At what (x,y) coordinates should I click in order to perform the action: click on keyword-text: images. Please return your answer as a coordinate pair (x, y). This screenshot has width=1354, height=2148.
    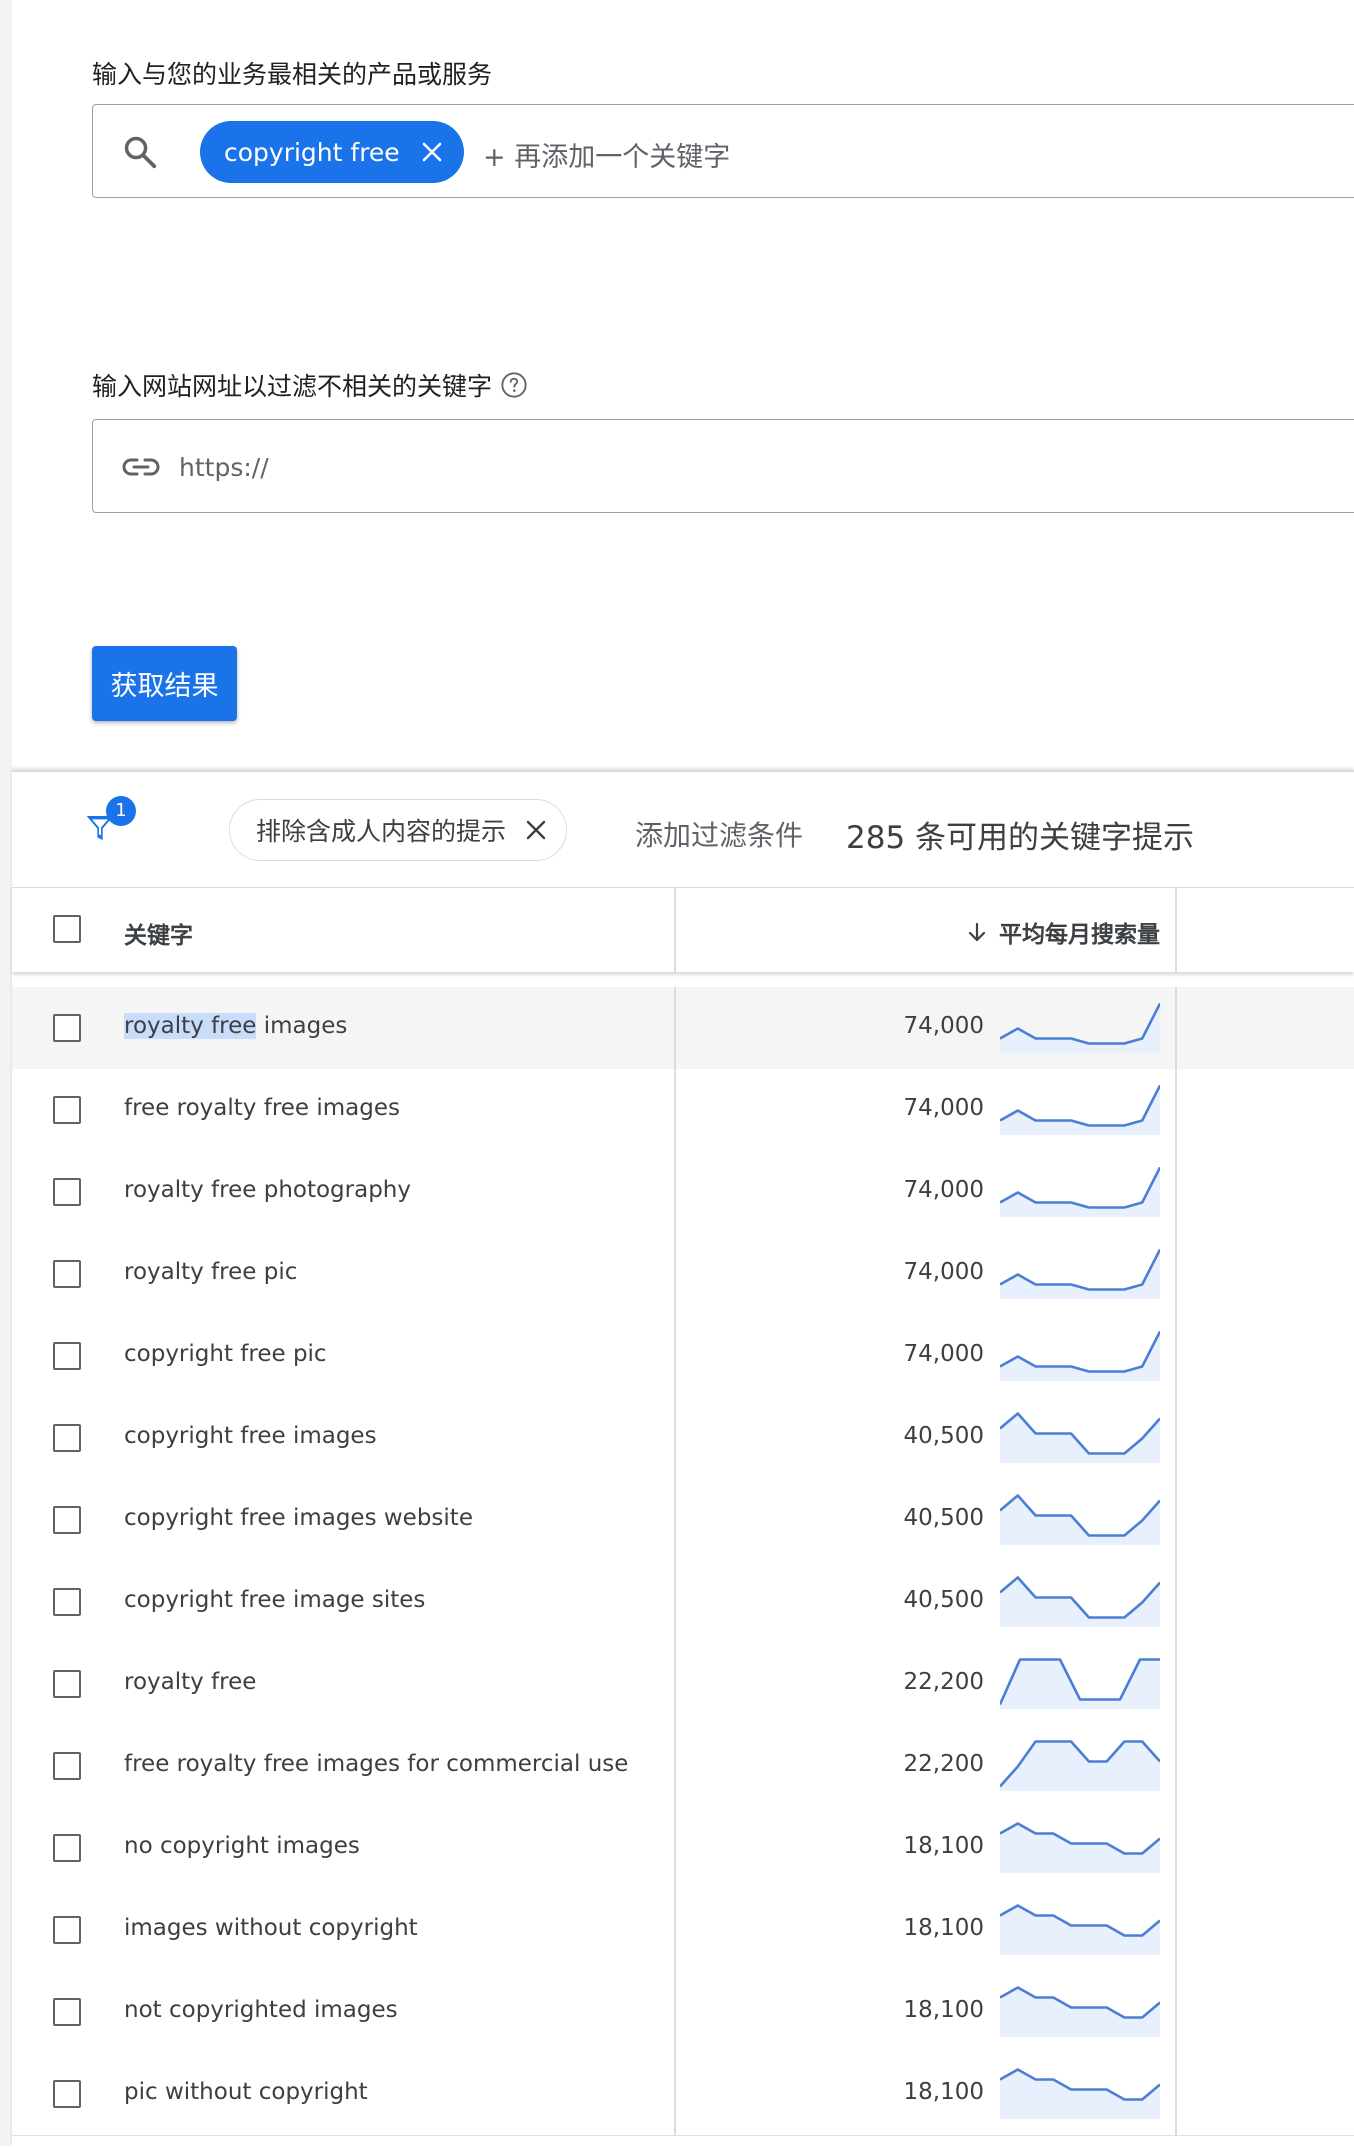
    Looking at the image, I should click on (302, 1026).